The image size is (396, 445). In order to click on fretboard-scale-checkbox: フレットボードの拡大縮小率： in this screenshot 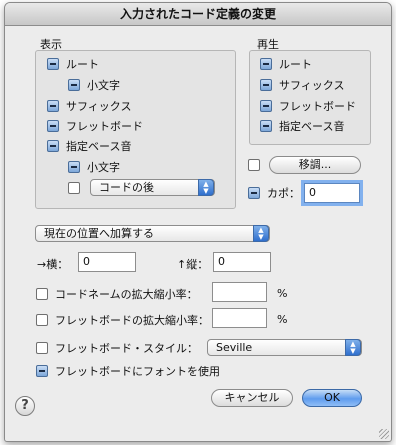, I will do `click(122, 320)`.